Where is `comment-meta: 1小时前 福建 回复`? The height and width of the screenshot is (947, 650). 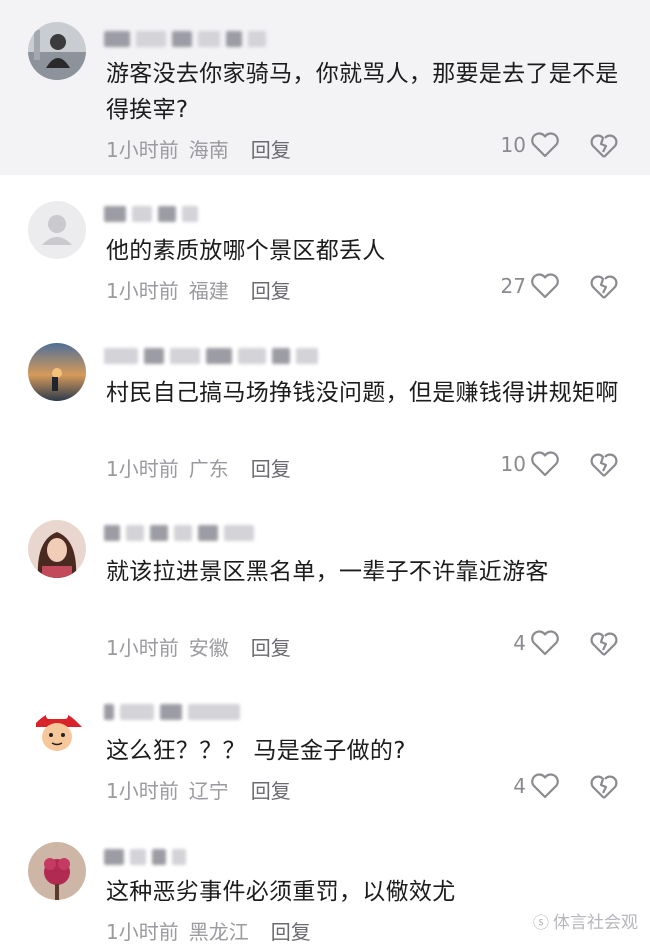
comment-meta: 1小时前 福建 回复 is located at coordinates (198, 289).